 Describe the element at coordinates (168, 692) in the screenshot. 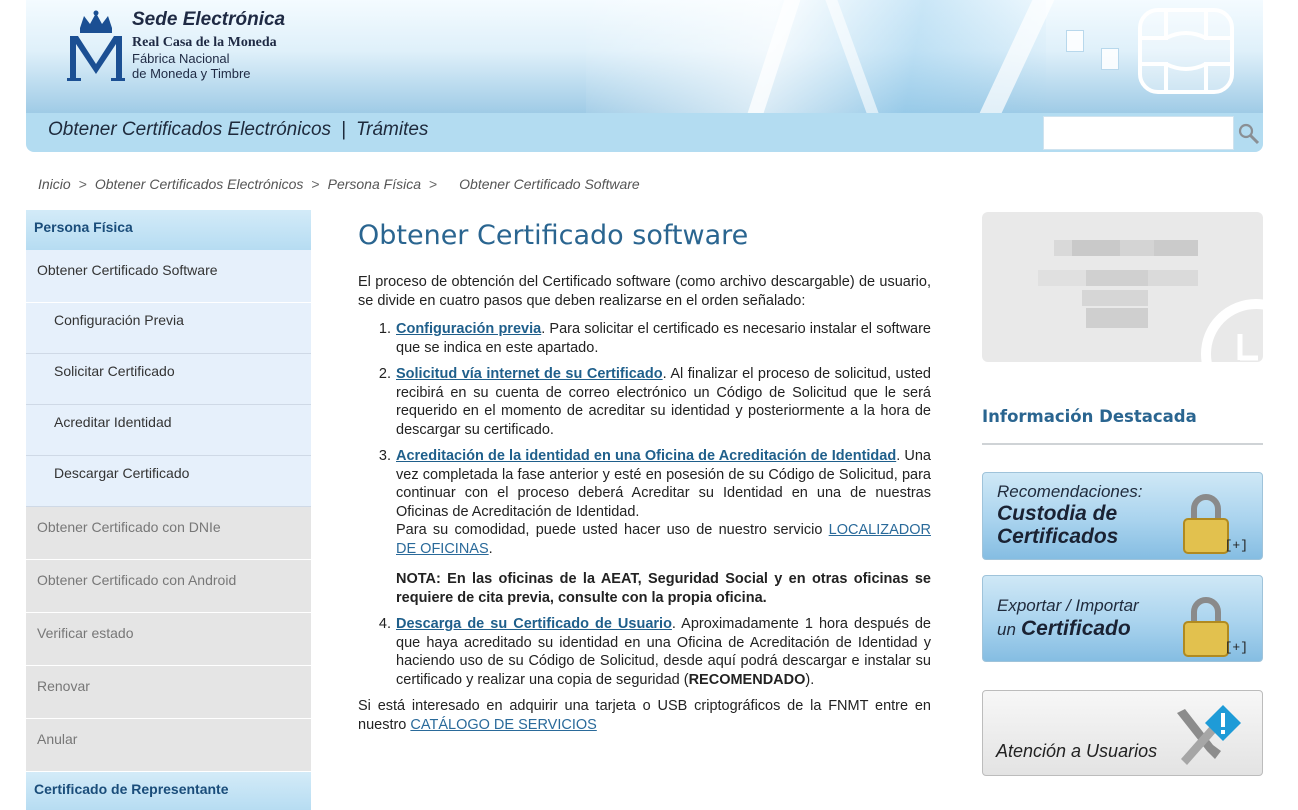

I see `sidebar-item-renovar: Renovar` at that location.